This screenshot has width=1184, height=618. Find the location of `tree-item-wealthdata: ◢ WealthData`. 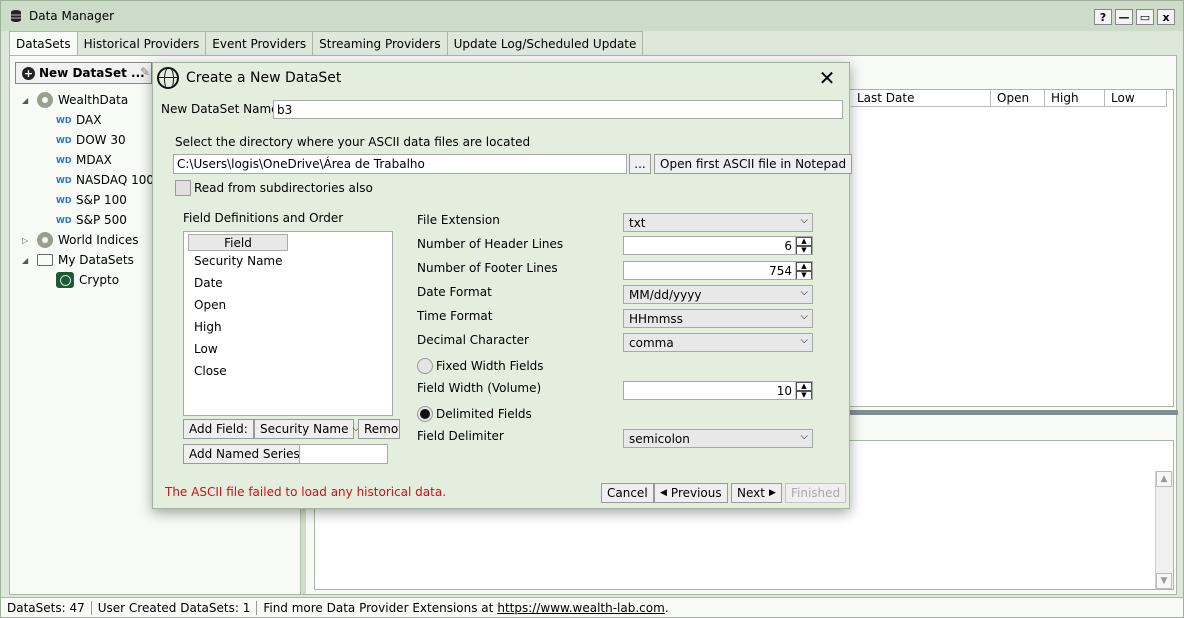

tree-item-wealthdata: ◢ WealthData is located at coordinates (75, 100).